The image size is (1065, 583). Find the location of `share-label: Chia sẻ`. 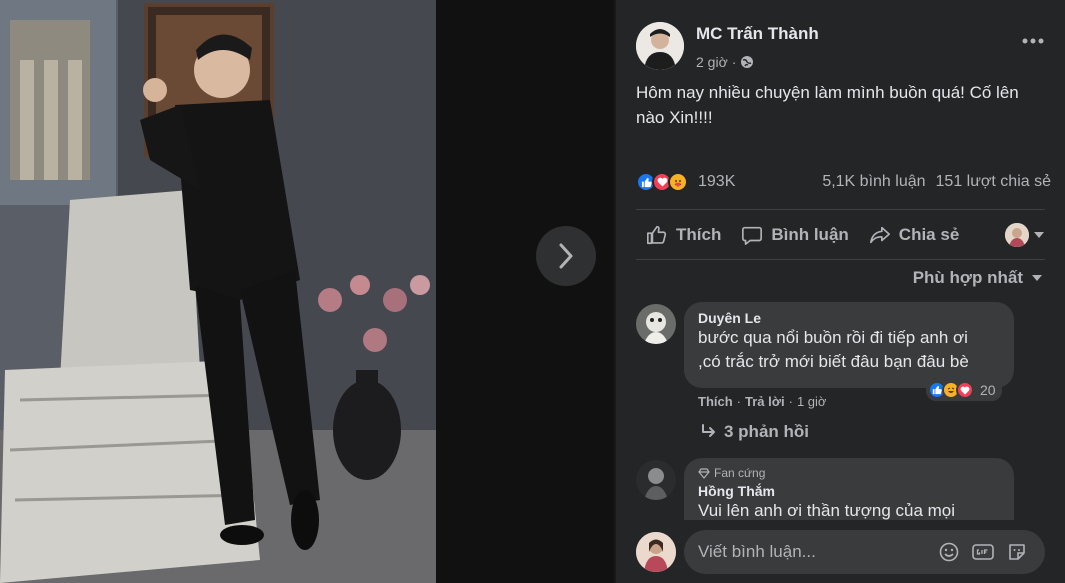

share-label: Chia sẻ is located at coordinates (929, 234).